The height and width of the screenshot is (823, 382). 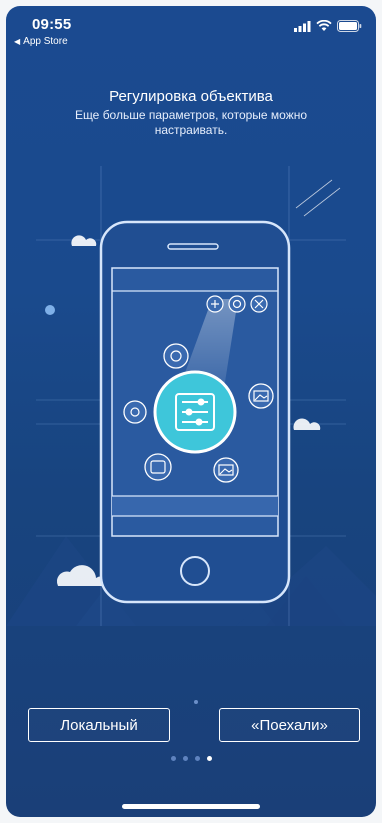 What do you see at coordinates (191, 28) in the screenshot?
I see `status-bar: 09:55 ◀ App Store` at bounding box center [191, 28].